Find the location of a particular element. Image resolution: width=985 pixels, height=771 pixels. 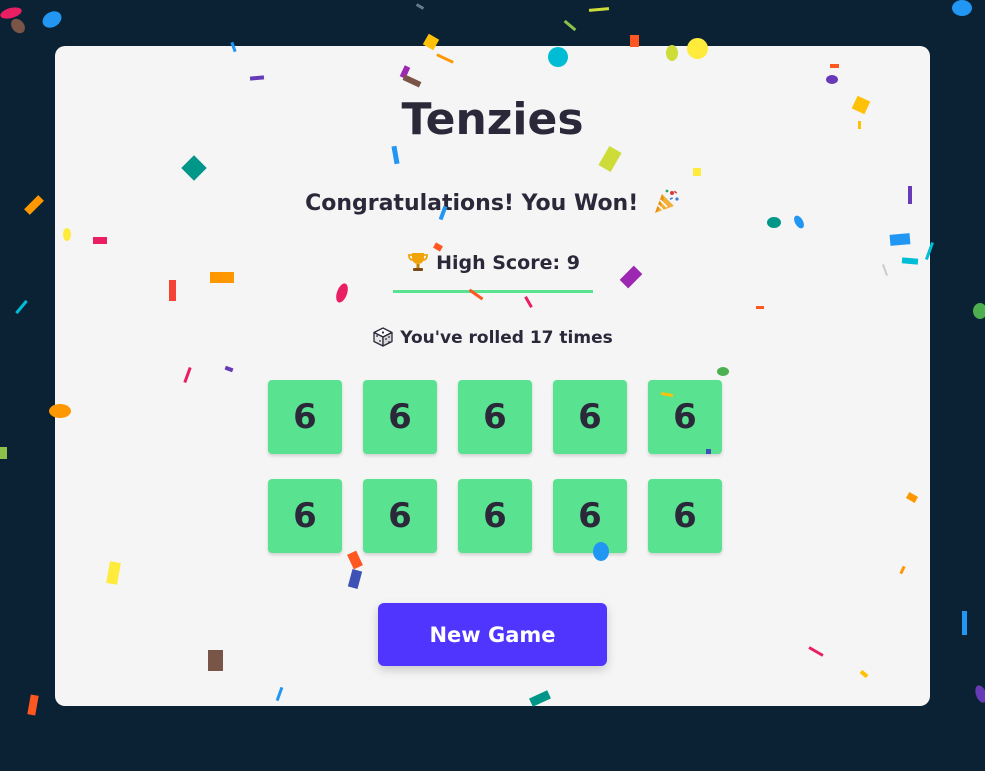

new-game-button: New Game is located at coordinates (492, 634).